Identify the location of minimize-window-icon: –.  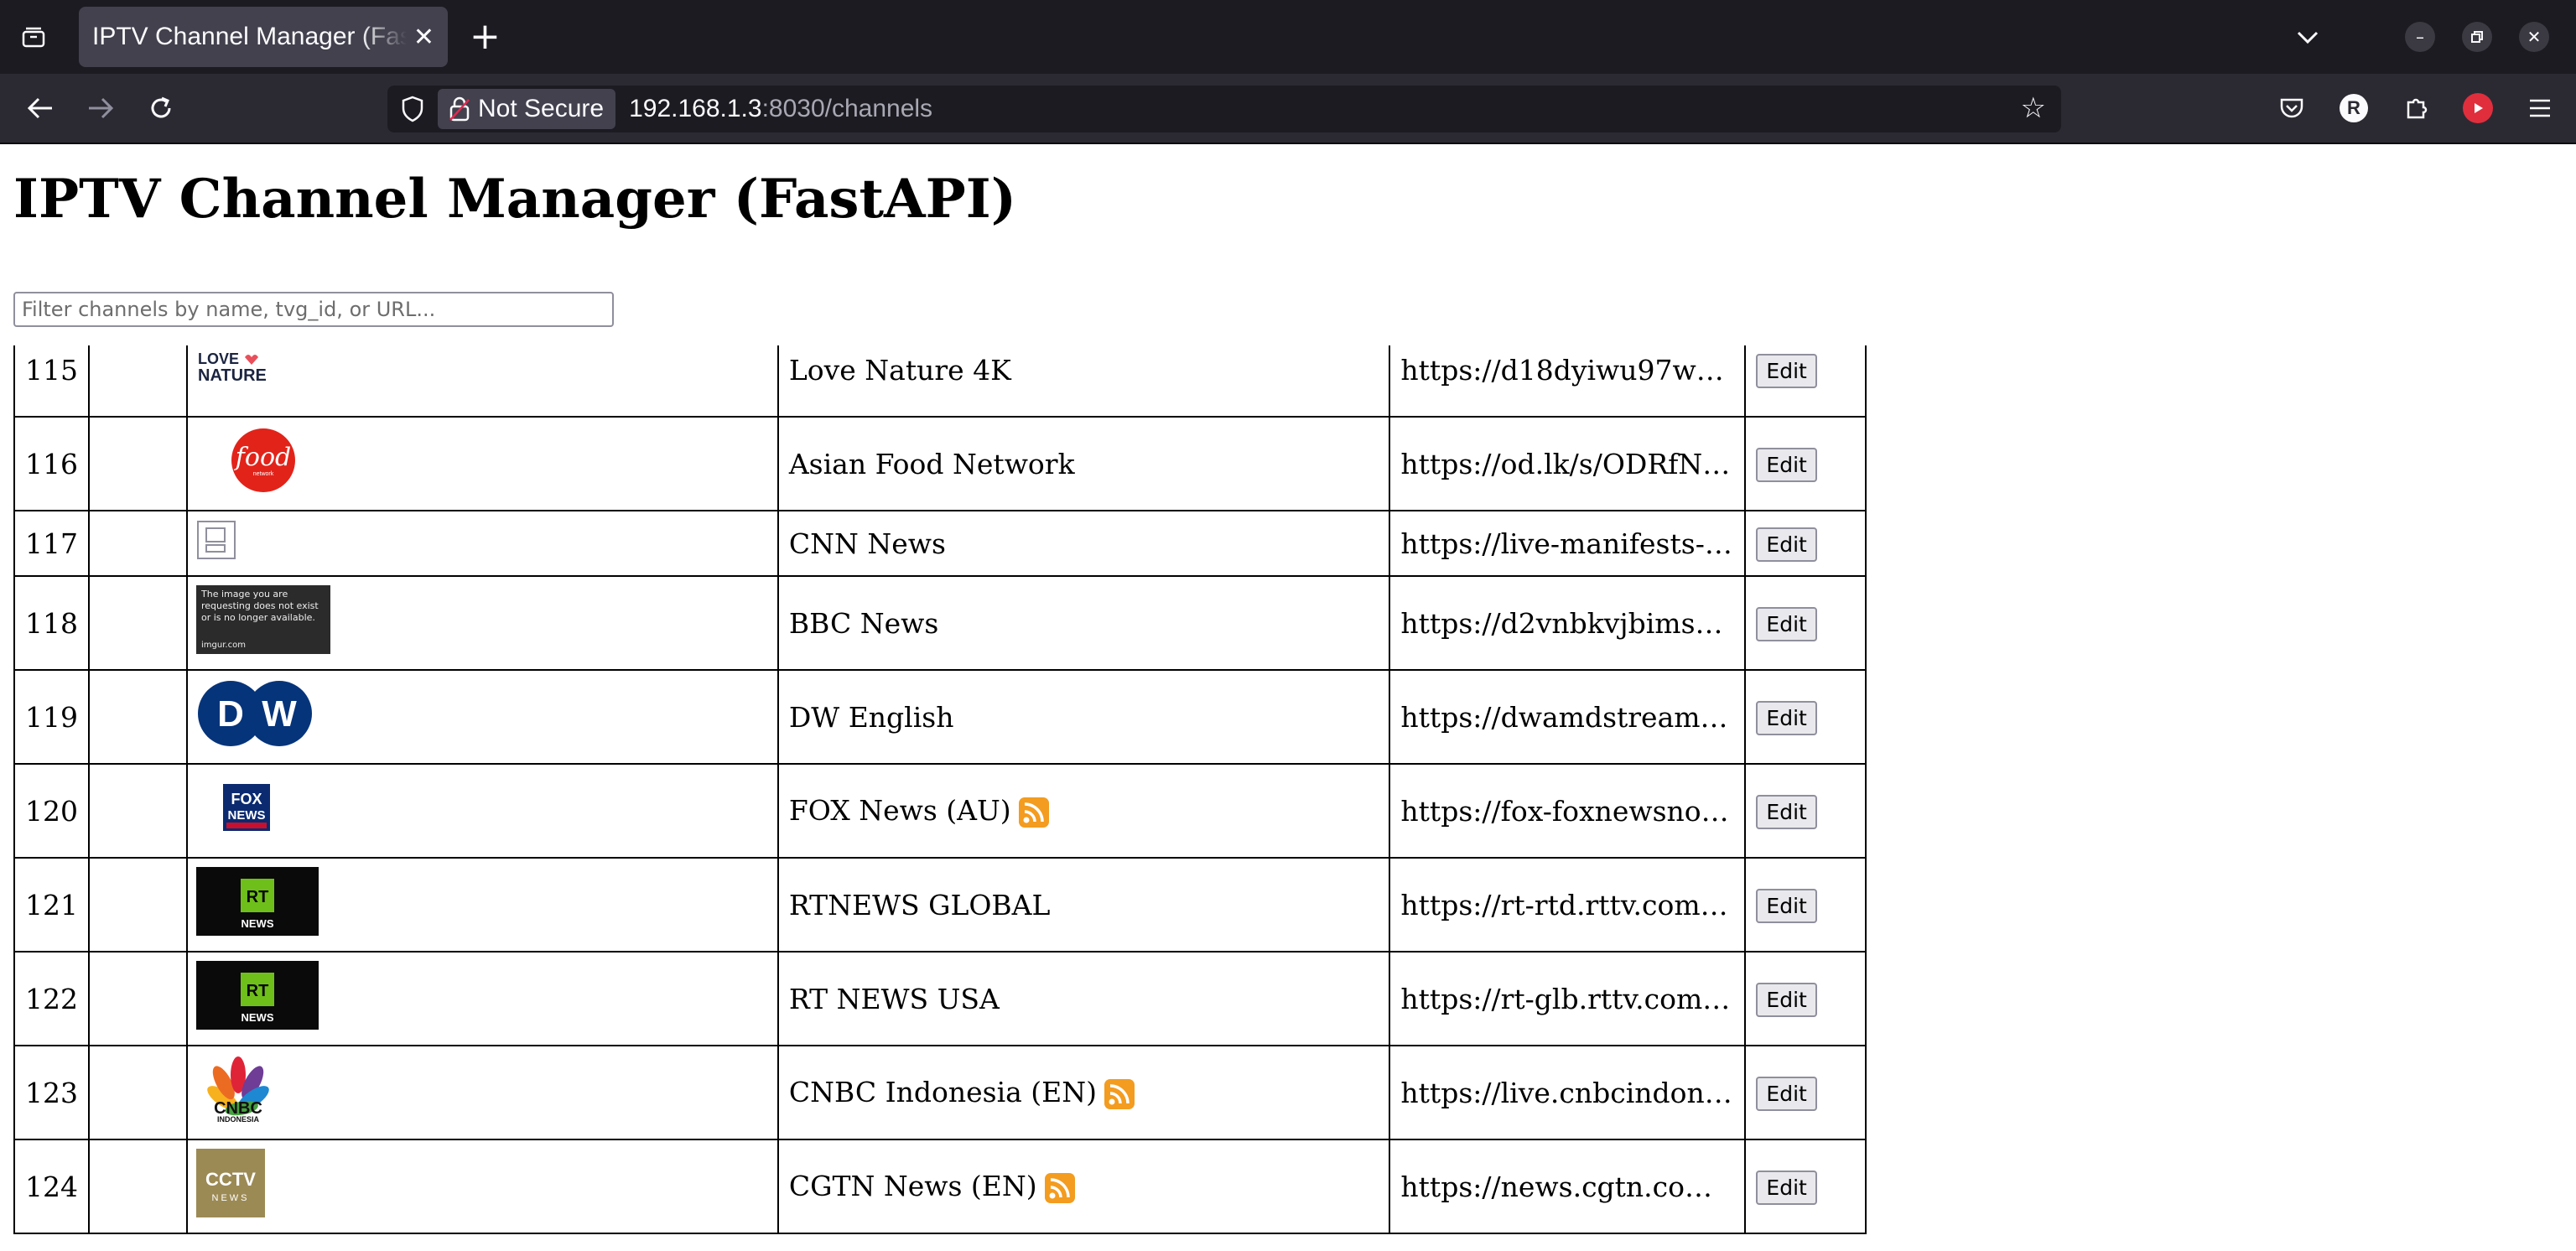
(2420, 37).